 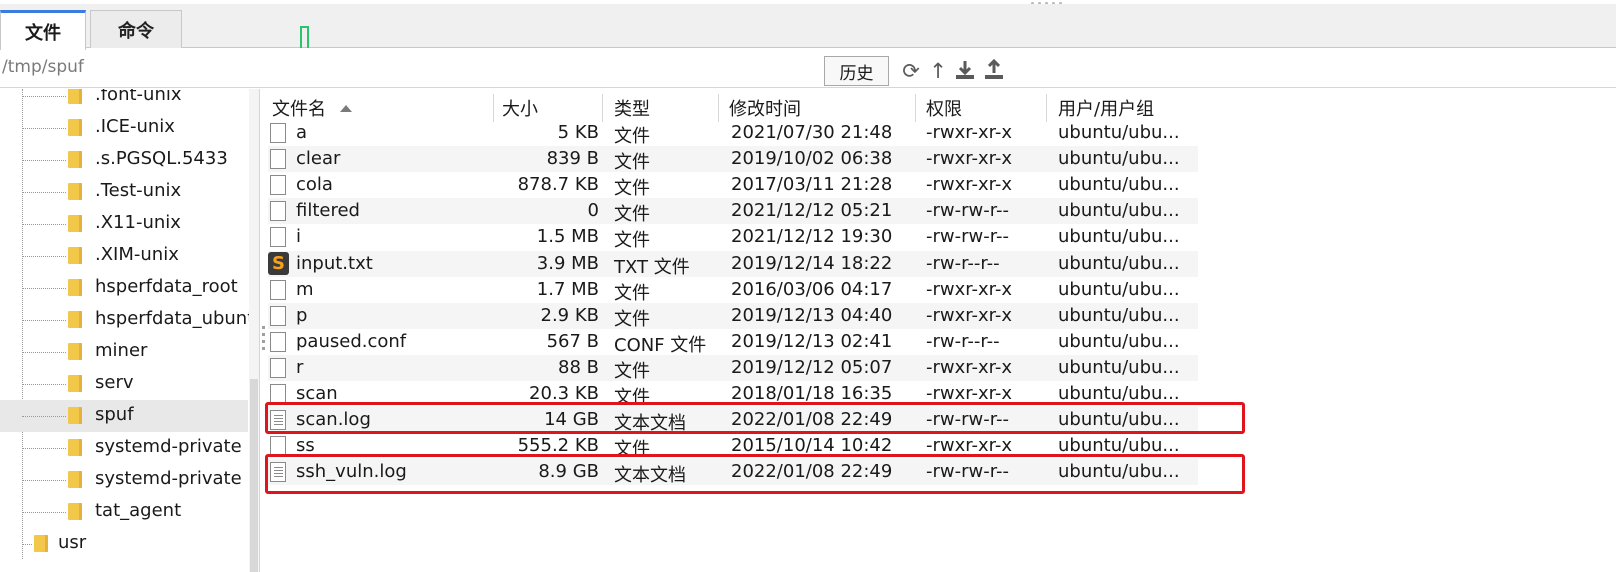 I want to click on tree-item: spuf, so click(x=124, y=416).